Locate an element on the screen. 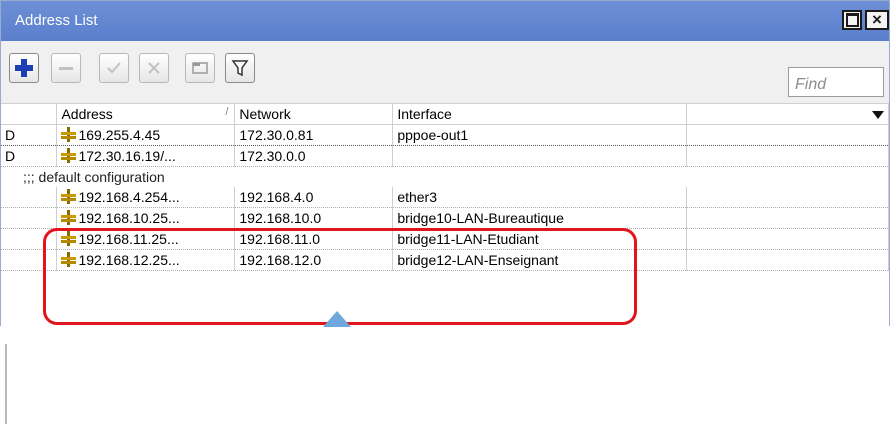 The image size is (890, 424). add-button is located at coordinates (24, 68).